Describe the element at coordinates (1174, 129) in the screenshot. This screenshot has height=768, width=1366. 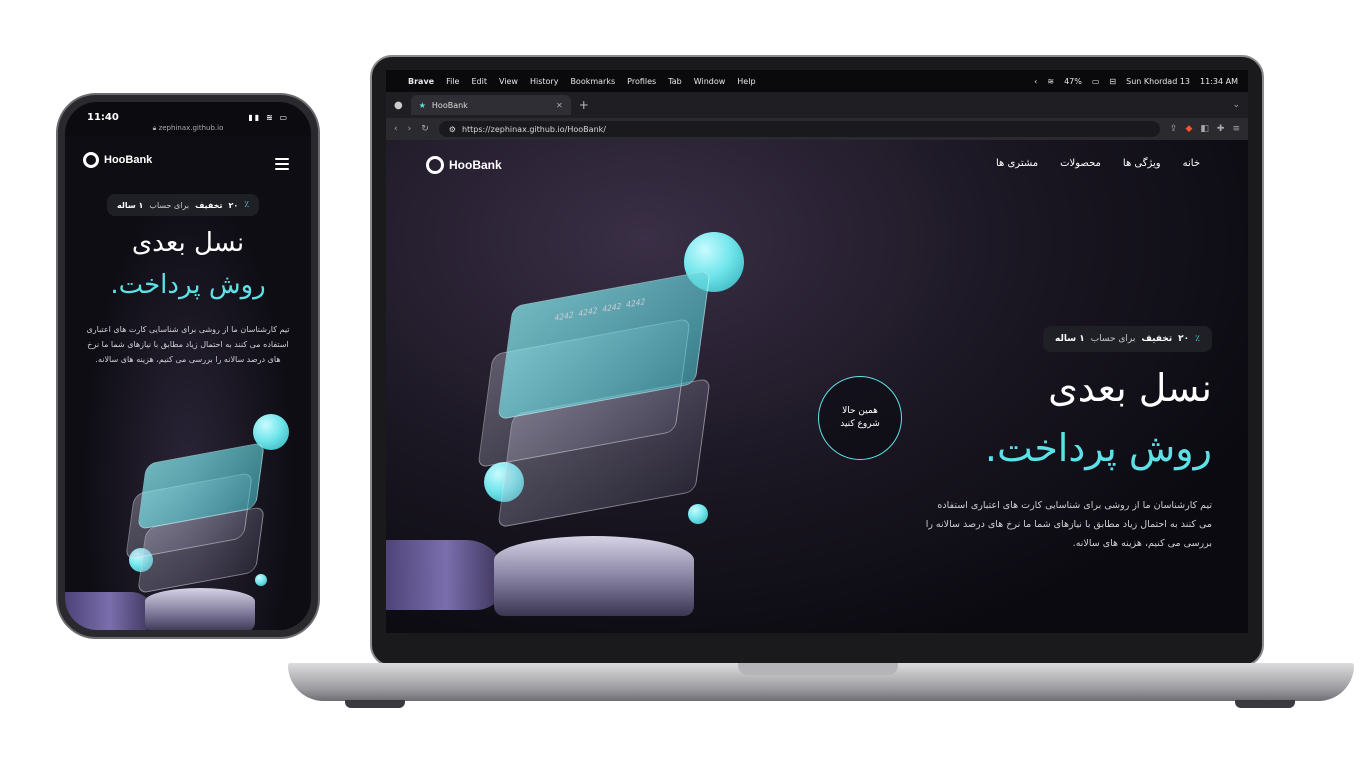
I see `share-icon: ⇪` at that location.